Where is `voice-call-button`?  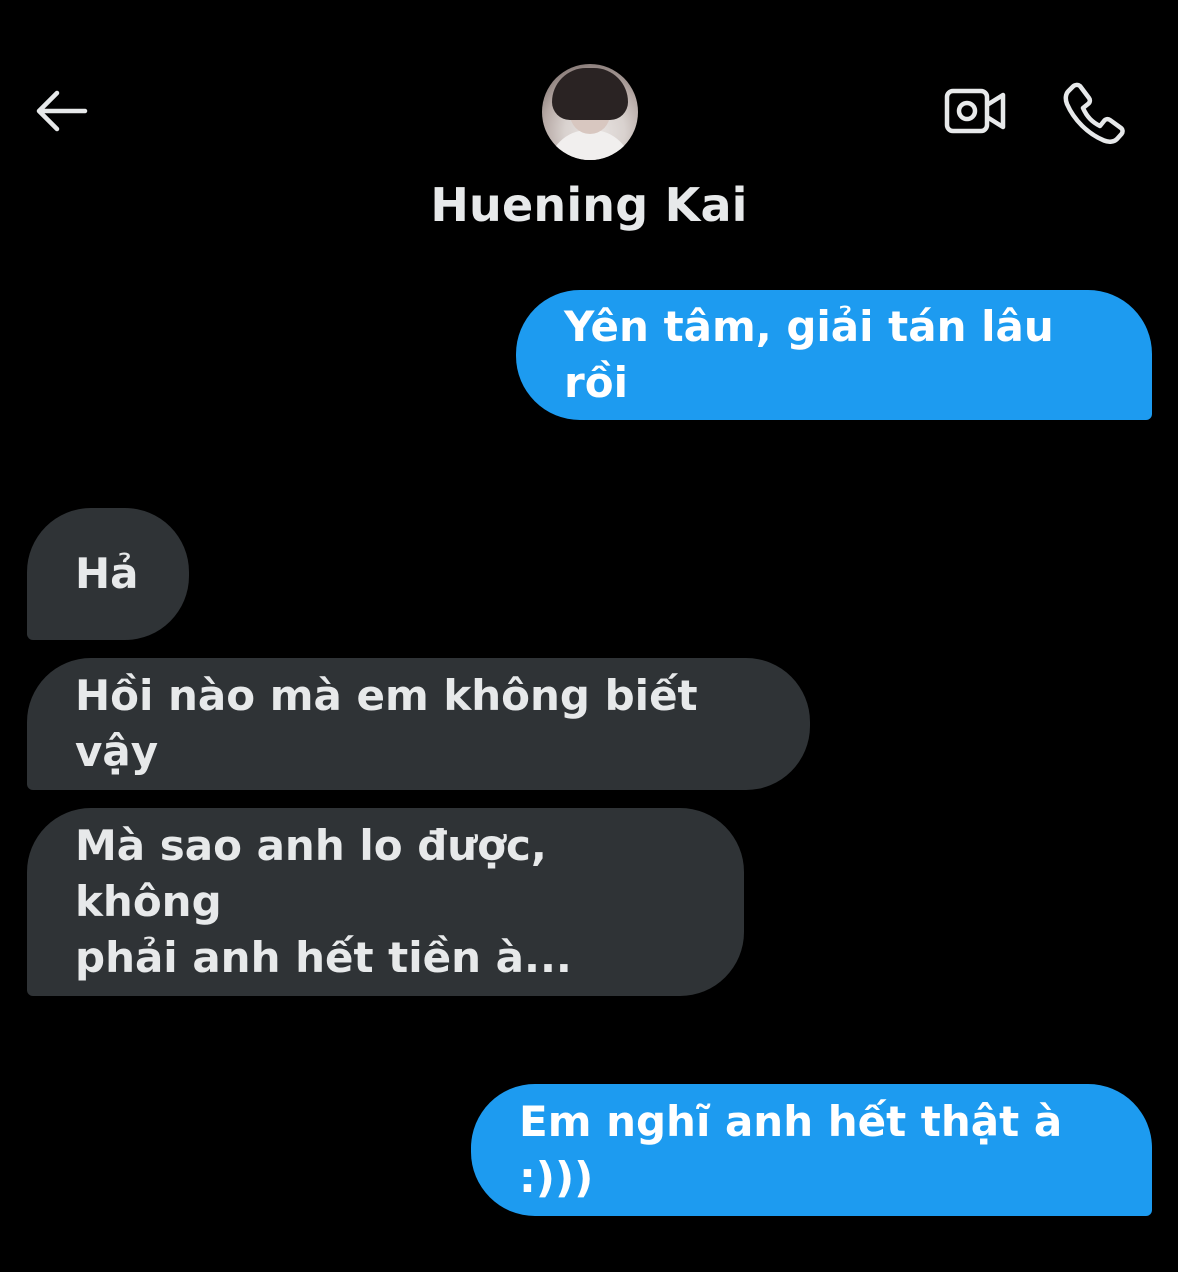
voice-call-button is located at coordinates (1094, 112).